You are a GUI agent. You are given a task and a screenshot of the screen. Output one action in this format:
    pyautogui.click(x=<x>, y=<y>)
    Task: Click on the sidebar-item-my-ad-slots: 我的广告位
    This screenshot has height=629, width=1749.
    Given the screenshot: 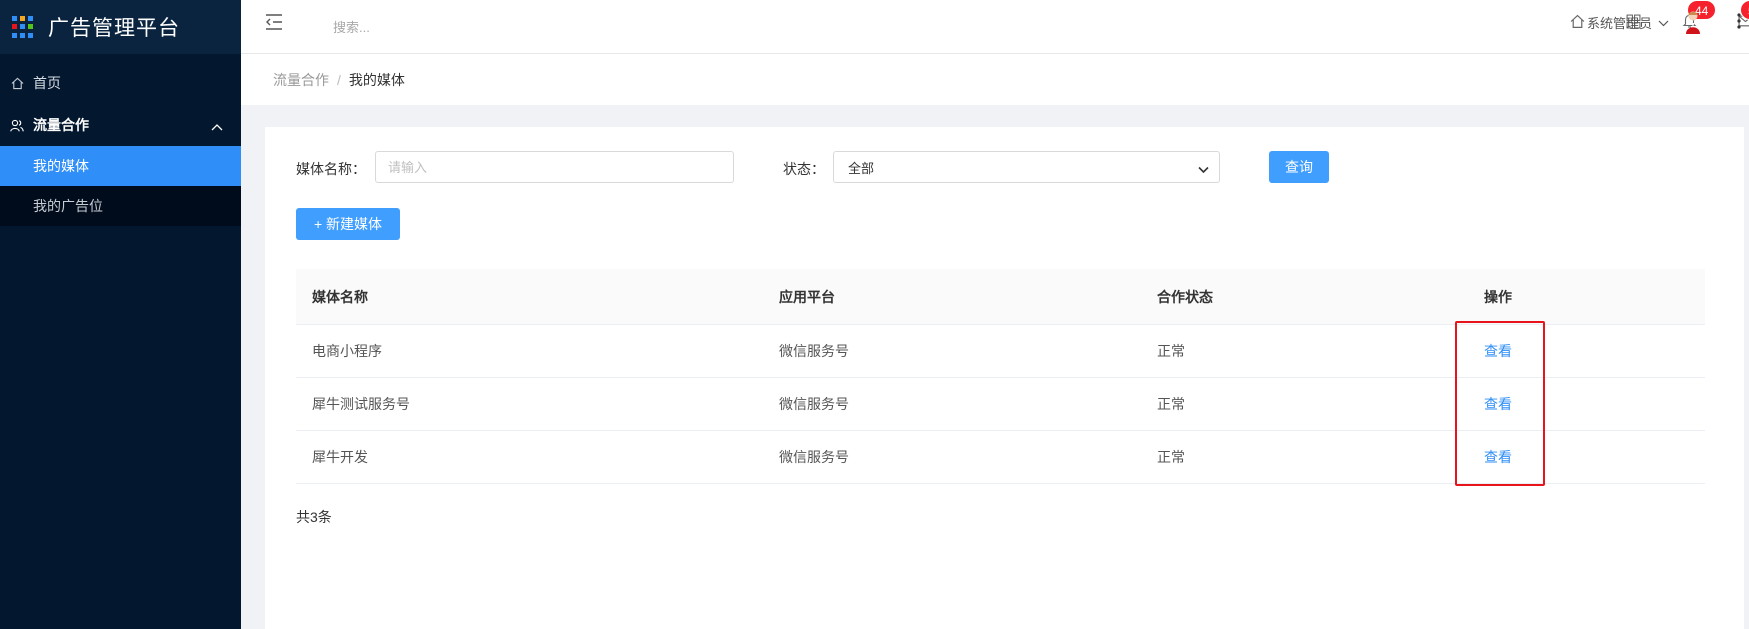 What is the action you would take?
    pyautogui.click(x=120, y=206)
    